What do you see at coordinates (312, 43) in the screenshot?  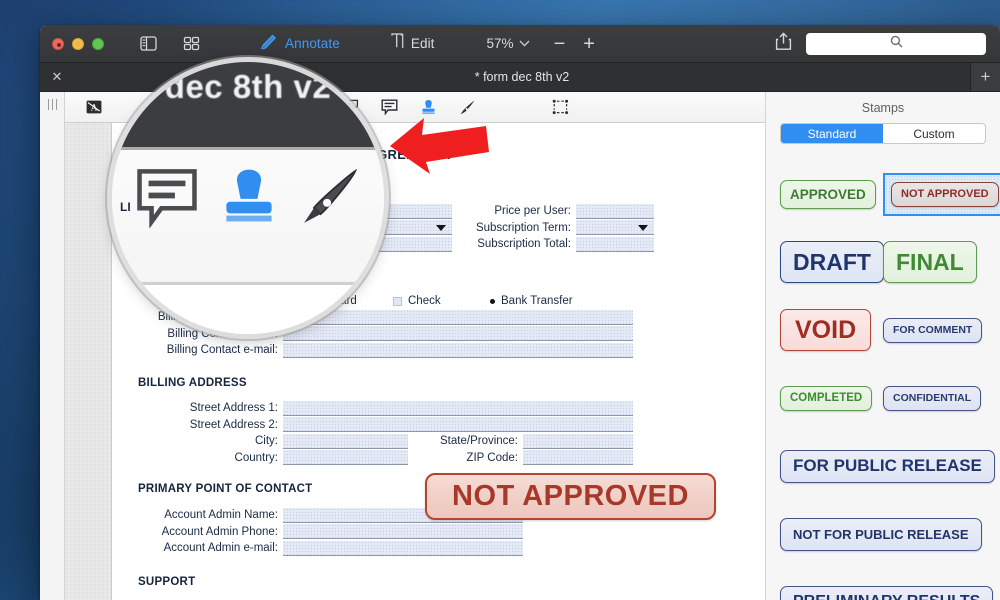 I see `annotate-label: Annotate` at bounding box center [312, 43].